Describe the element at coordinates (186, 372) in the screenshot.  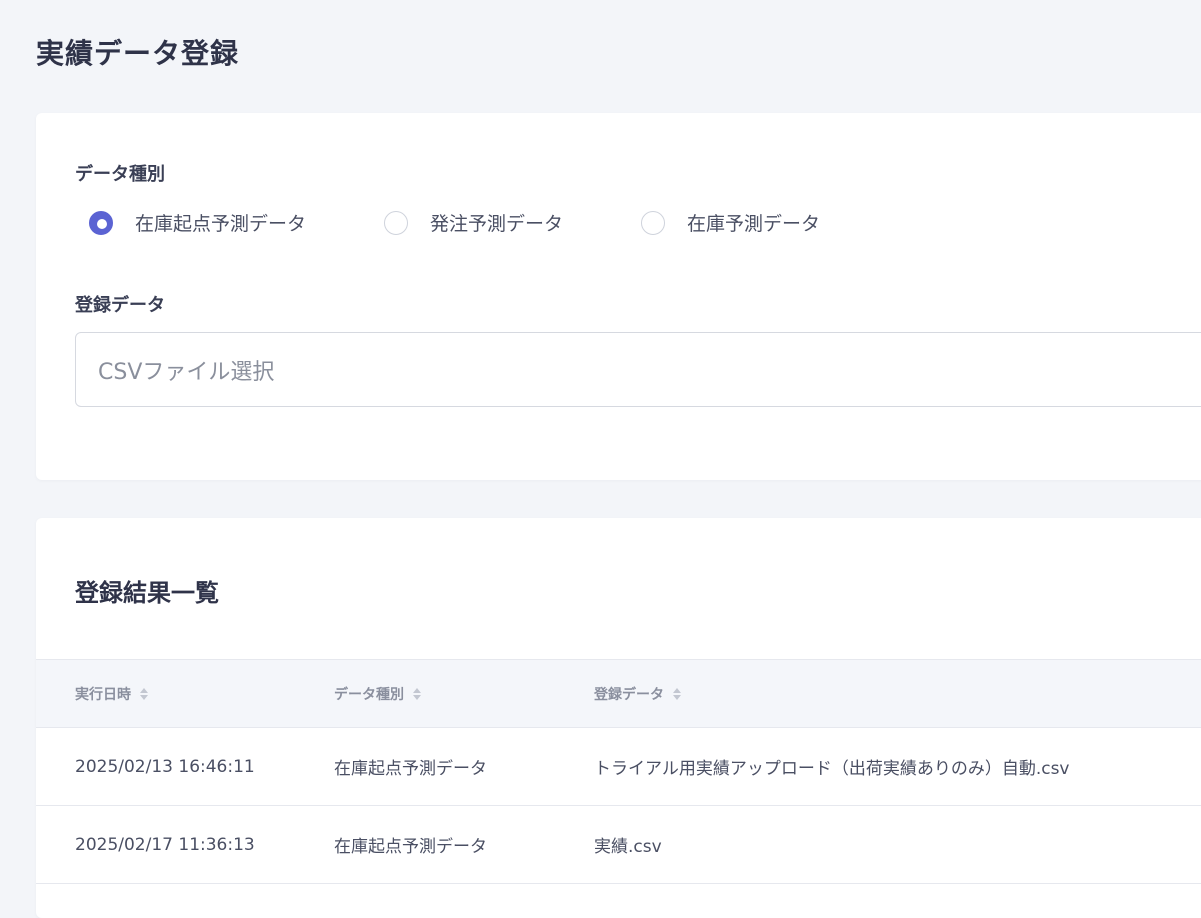
I see `file-input-placeholder: CSVファイル選択` at that location.